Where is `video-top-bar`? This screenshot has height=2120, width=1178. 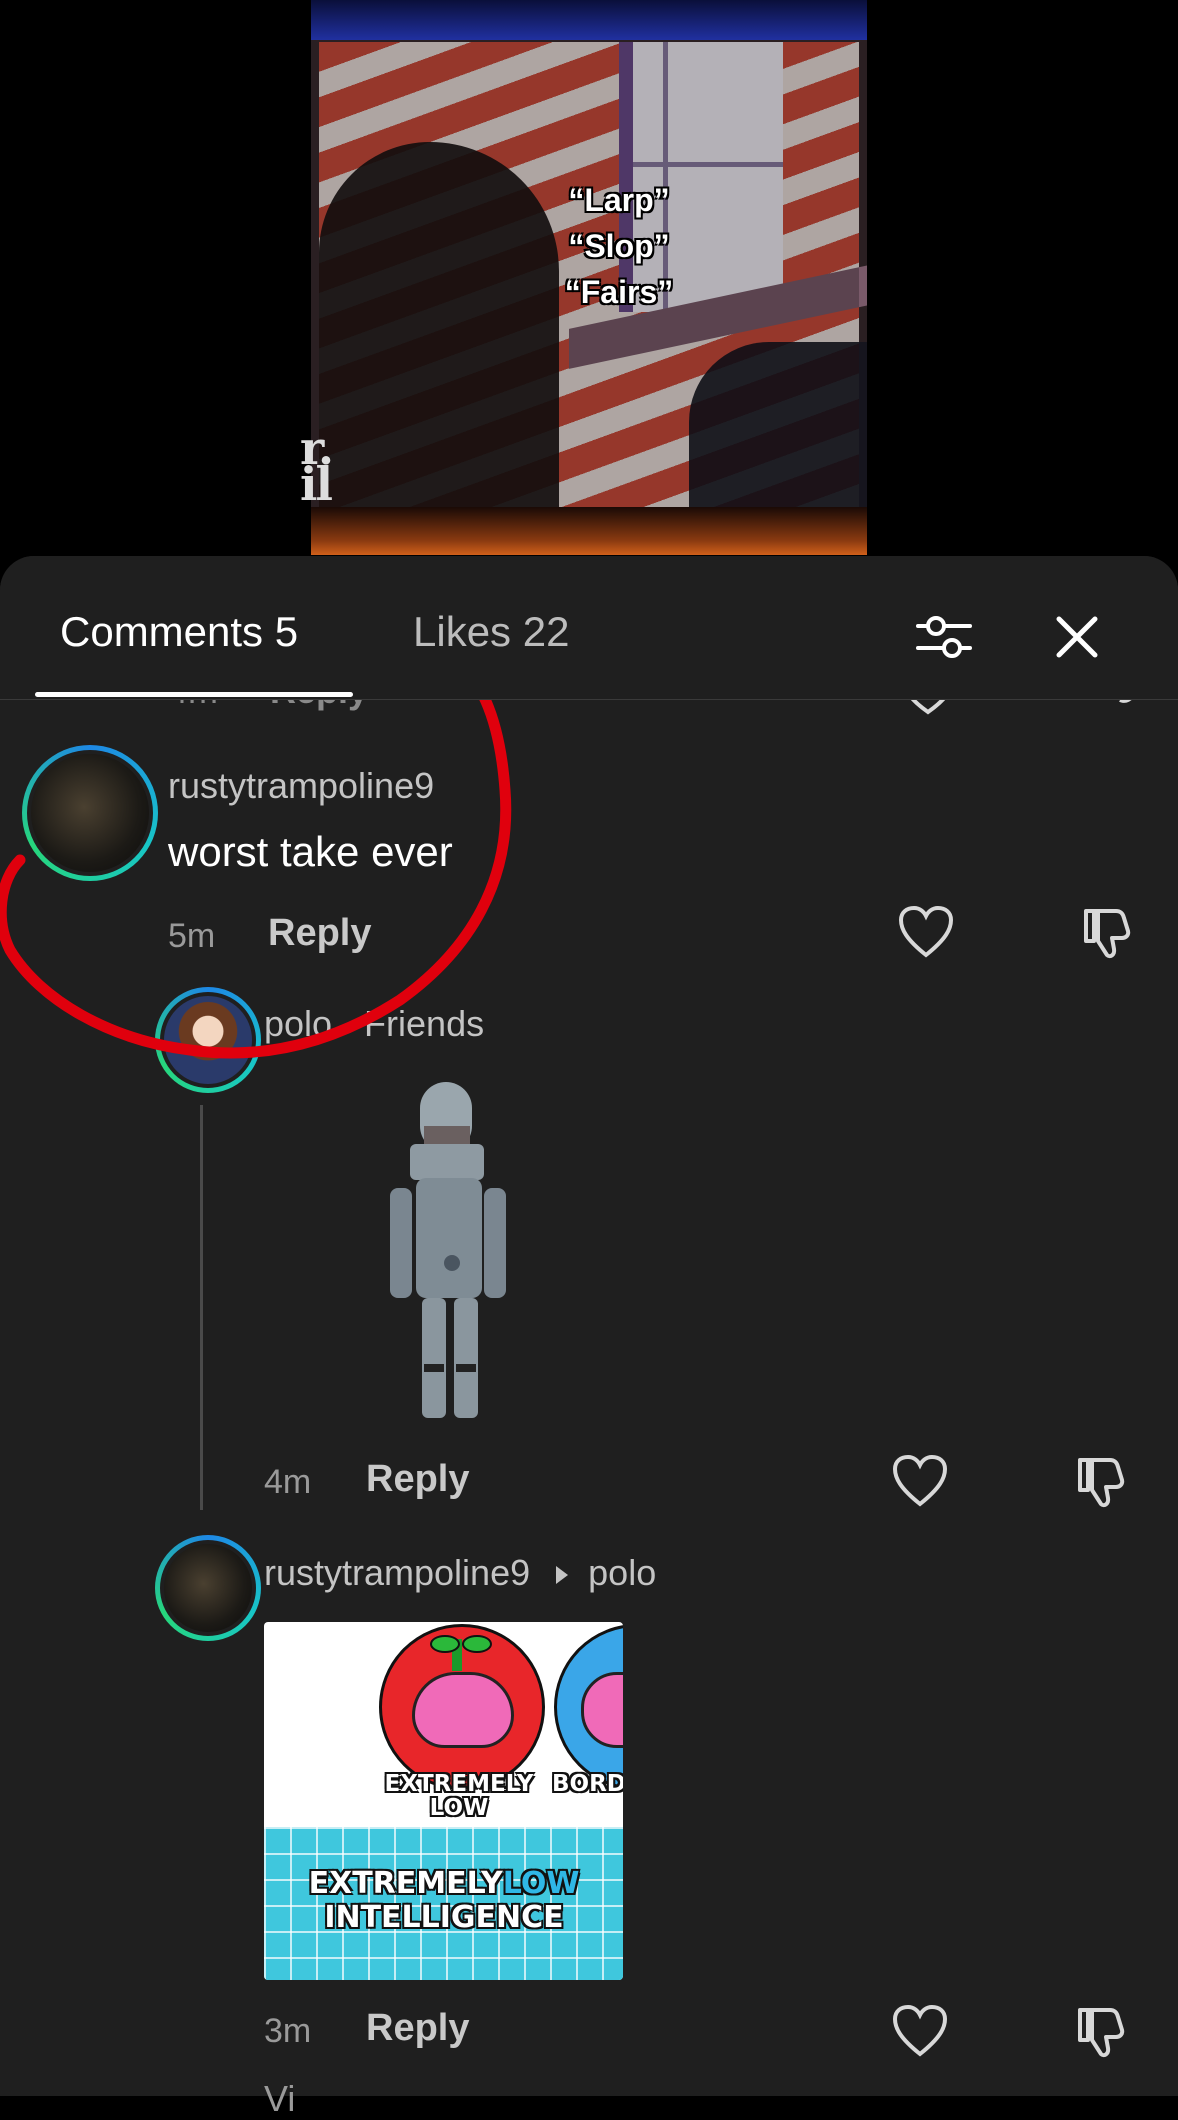 video-top-bar is located at coordinates (589, 20).